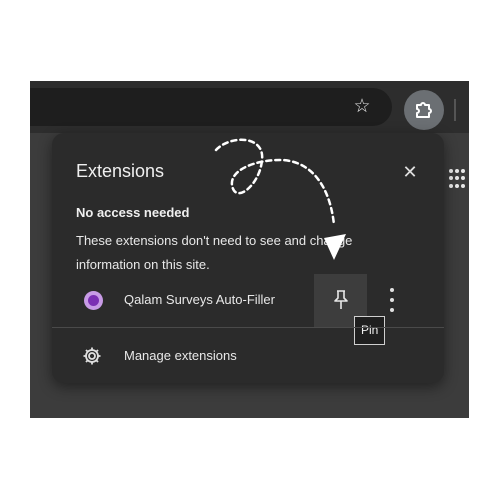 The image size is (500, 500). What do you see at coordinates (362, 107) in the screenshot?
I see `star-icon: ☆` at bounding box center [362, 107].